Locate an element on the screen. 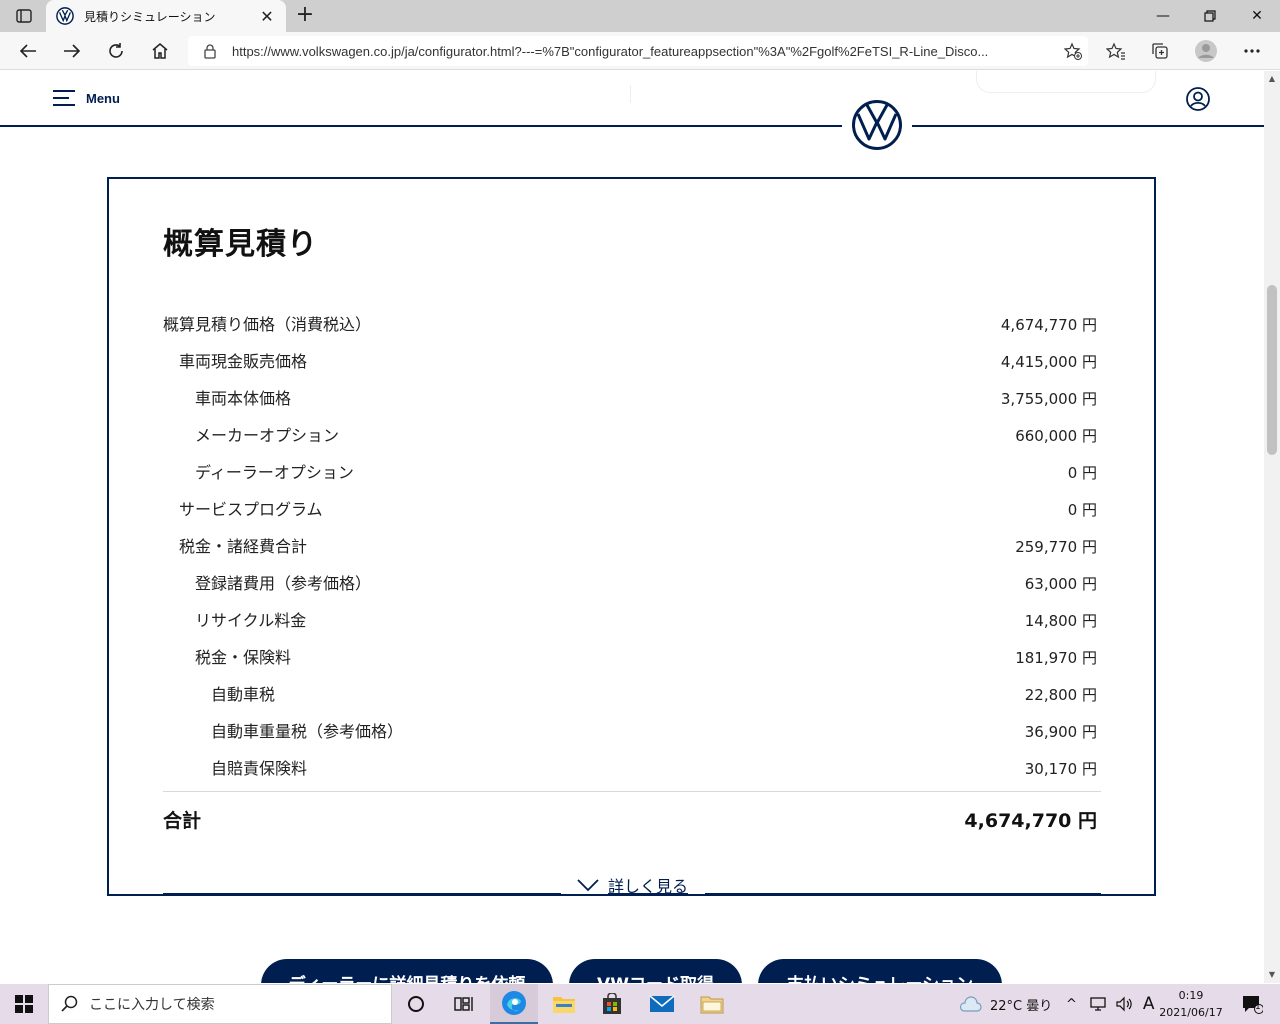 Image resolution: width=1280 pixels, height=1024 pixels. minimize-icon: — is located at coordinates (1163, 16).